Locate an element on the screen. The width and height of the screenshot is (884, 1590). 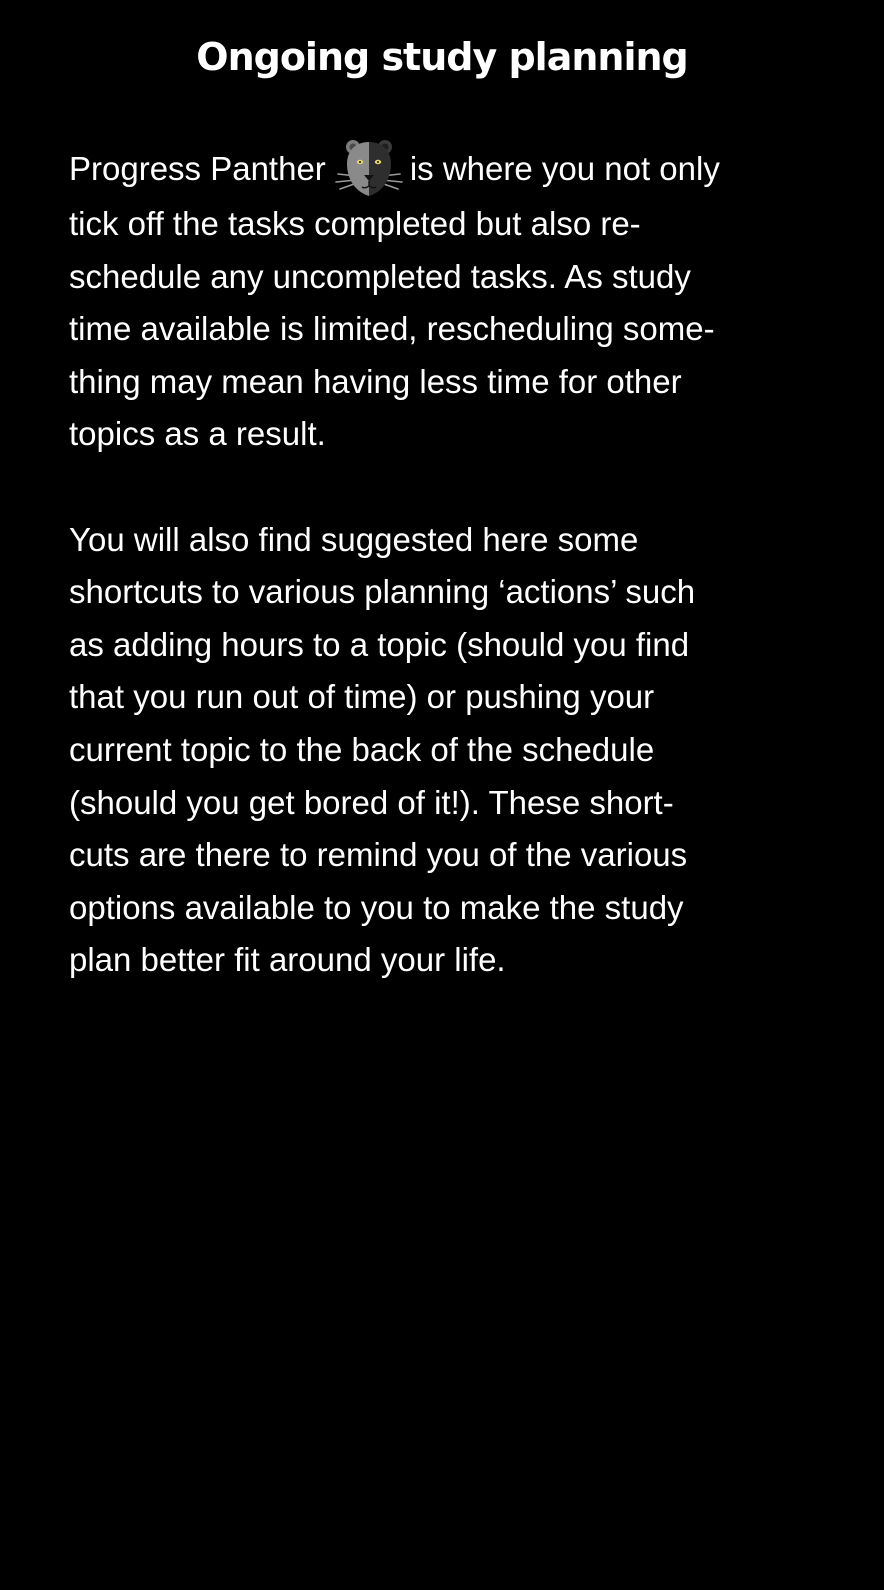
page-title: Ongoing study planning is located at coordinates (442, 57).